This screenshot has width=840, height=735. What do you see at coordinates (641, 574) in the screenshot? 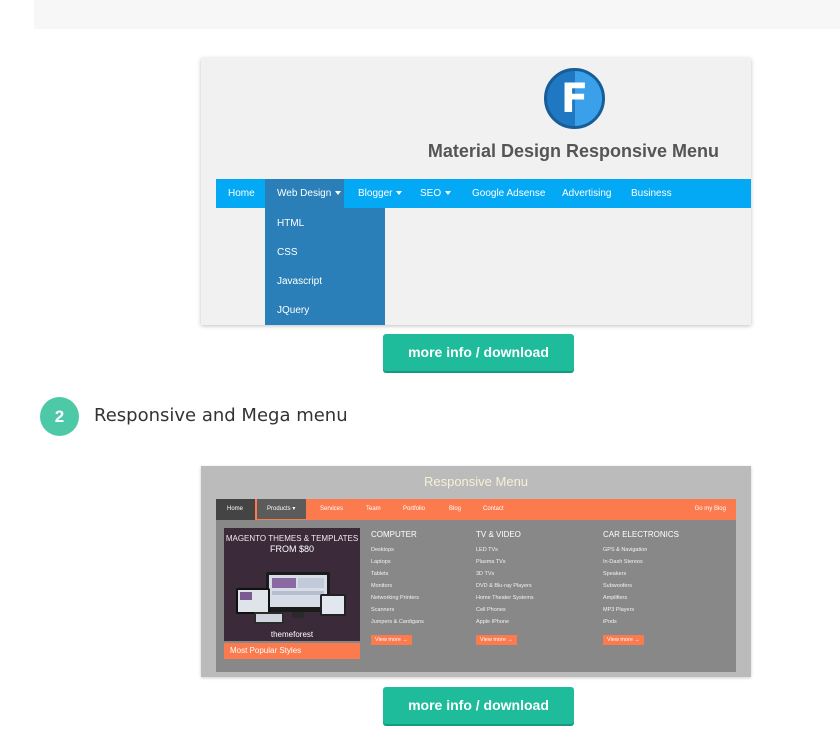
I see `list-item: Speakers` at bounding box center [641, 574].